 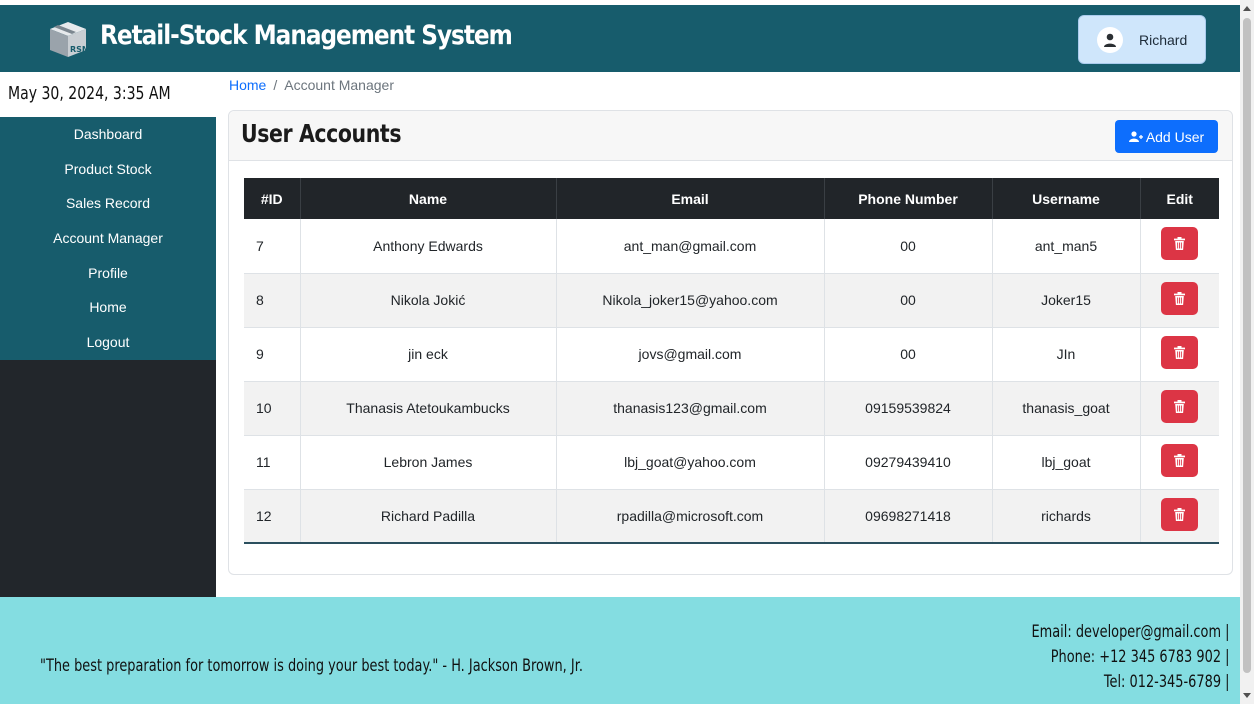 I want to click on cell-username: ant_man5, so click(x=1066, y=246).